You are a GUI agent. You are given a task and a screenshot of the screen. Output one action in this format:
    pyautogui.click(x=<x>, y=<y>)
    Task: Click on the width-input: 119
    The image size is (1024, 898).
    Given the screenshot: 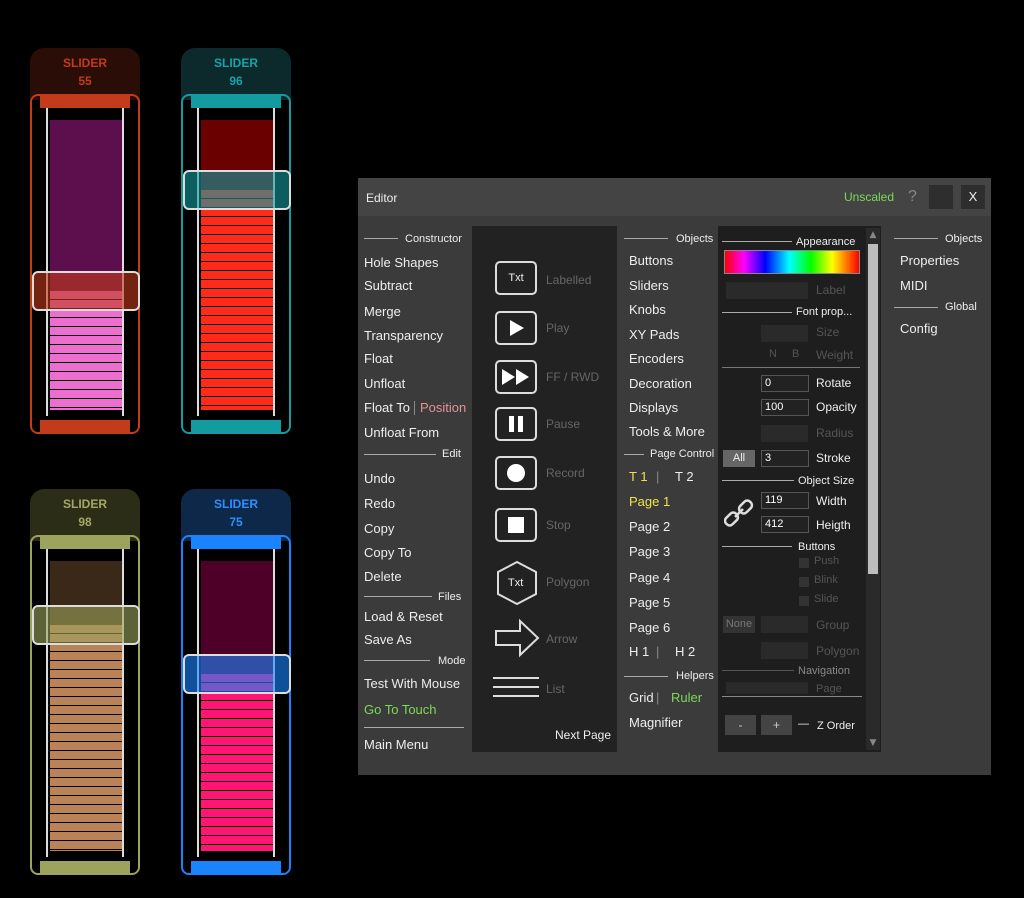 What is the action you would take?
    pyautogui.click(x=785, y=500)
    